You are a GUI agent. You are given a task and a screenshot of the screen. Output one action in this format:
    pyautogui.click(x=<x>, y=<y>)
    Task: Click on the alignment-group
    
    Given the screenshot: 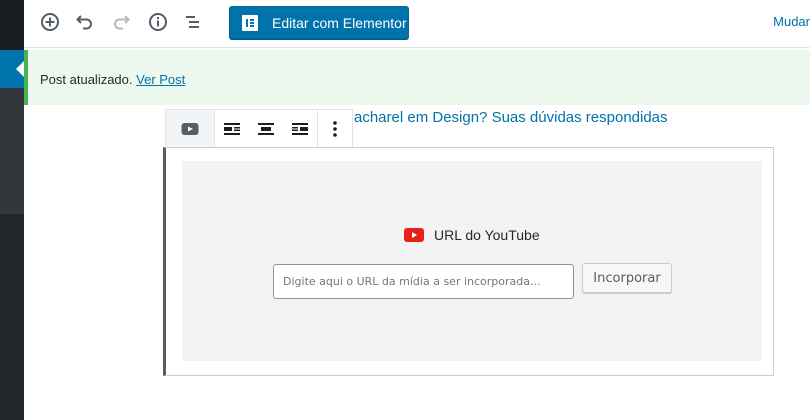 What is the action you would take?
    pyautogui.click(x=266, y=128)
    